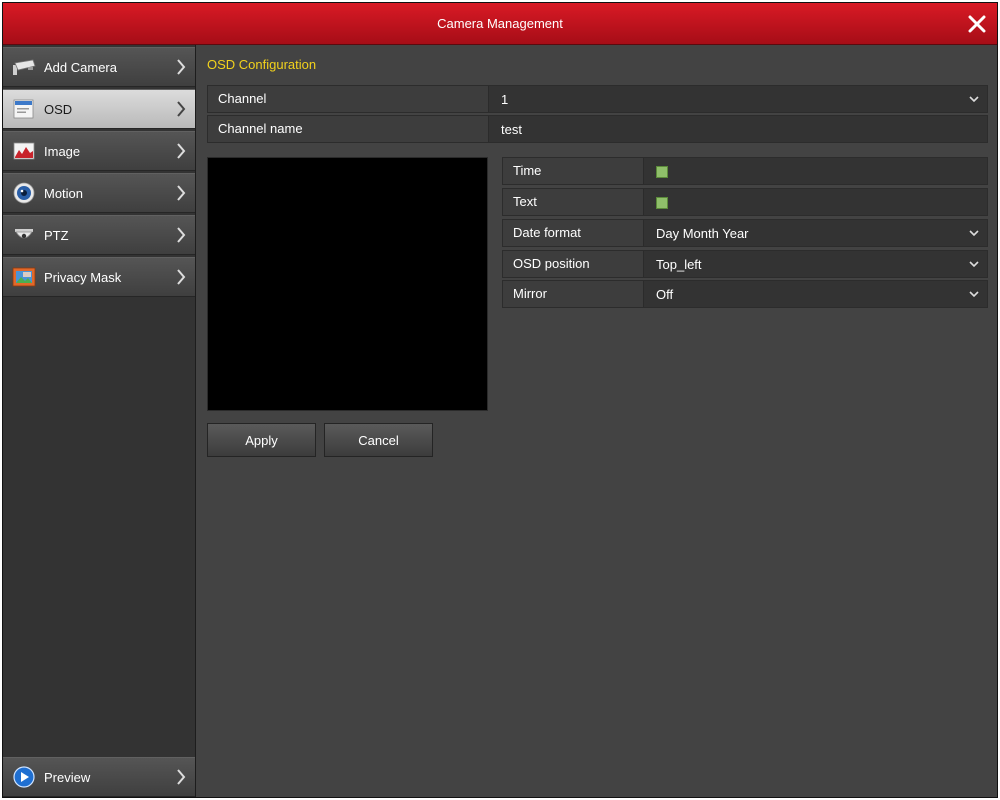  Describe the element at coordinates (511, 129) in the screenshot. I see `channel-name-value: test` at that location.